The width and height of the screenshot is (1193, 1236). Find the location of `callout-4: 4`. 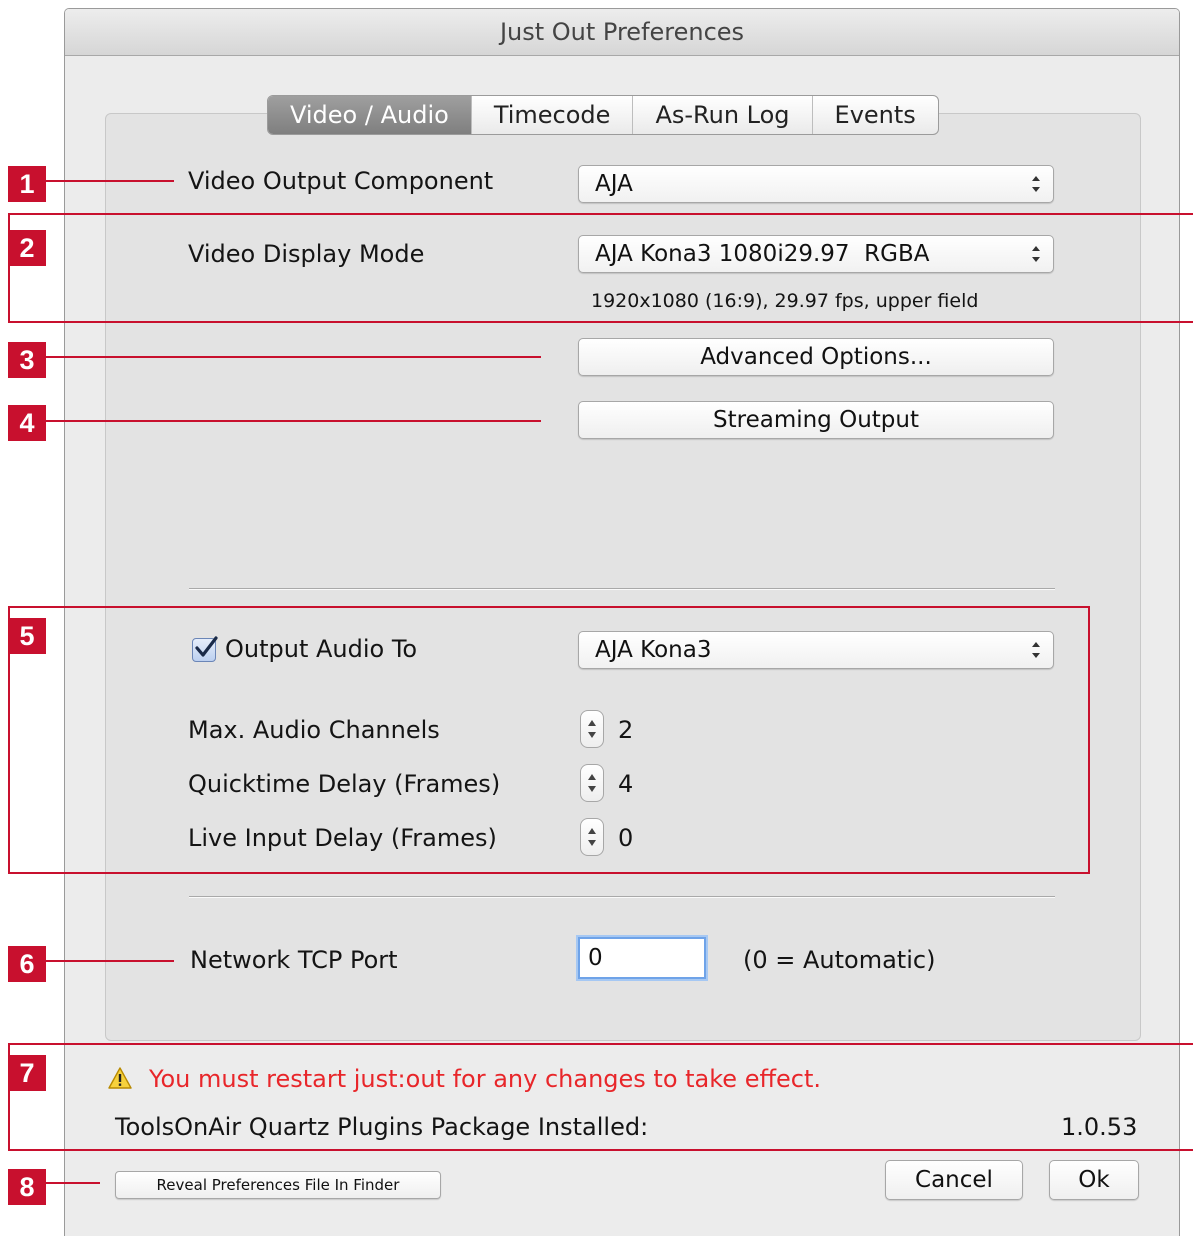

callout-4: 4 is located at coordinates (27, 423).